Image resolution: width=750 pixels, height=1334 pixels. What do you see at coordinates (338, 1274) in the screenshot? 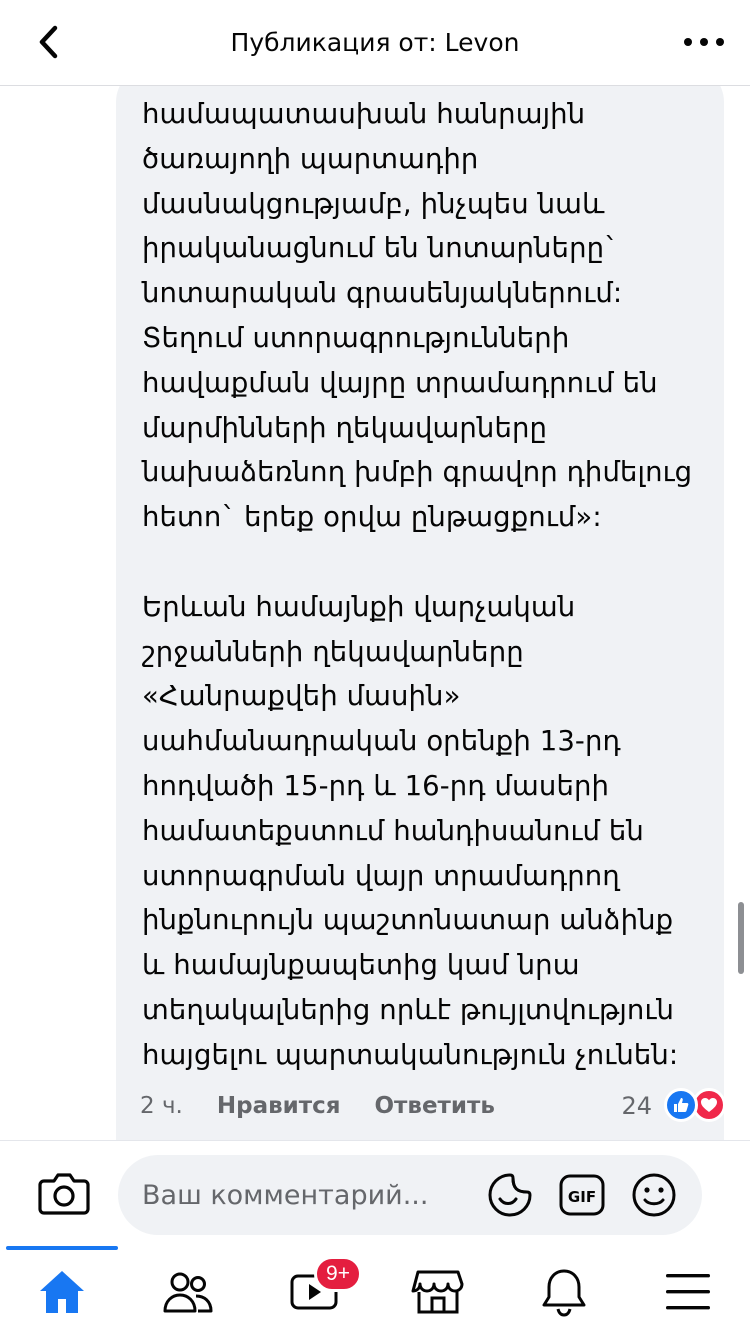
I see `video-notification-badge: 9+` at bounding box center [338, 1274].